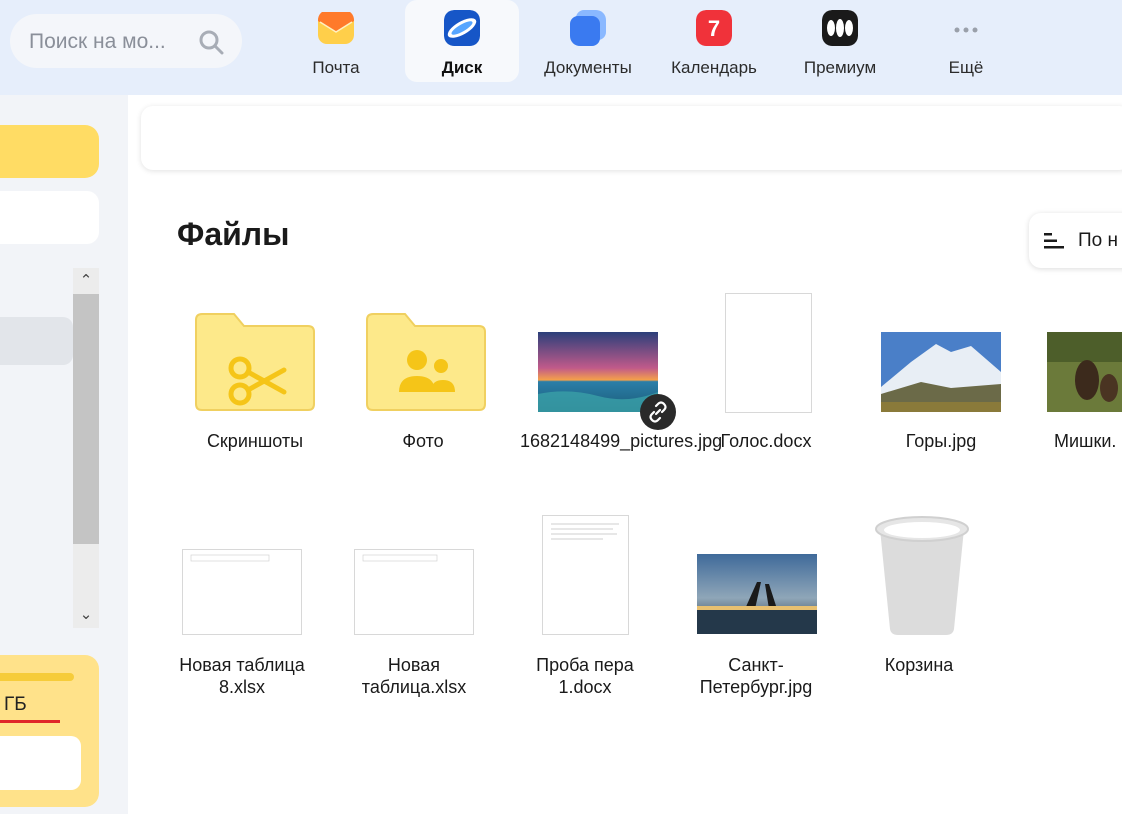 The image size is (1122, 814). I want to click on premium-icon, so click(840, 28).